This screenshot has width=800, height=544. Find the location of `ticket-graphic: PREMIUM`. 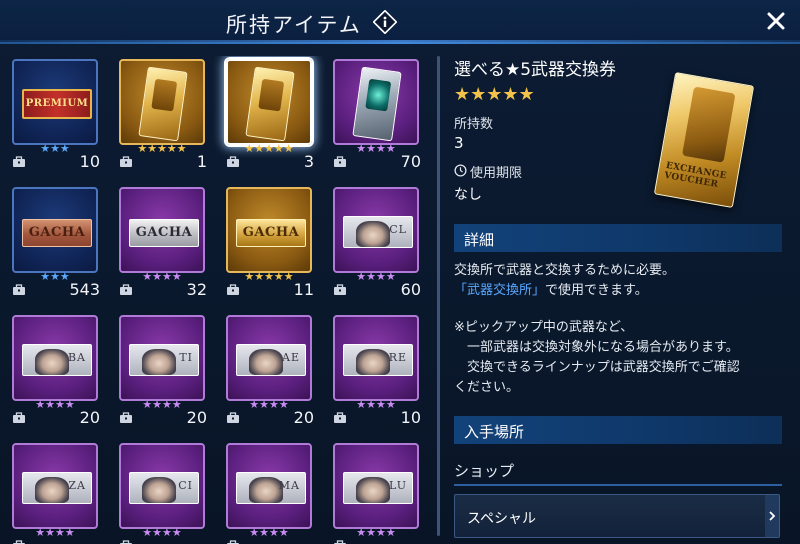

ticket-graphic: PREMIUM is located at coordinates (57, 104).